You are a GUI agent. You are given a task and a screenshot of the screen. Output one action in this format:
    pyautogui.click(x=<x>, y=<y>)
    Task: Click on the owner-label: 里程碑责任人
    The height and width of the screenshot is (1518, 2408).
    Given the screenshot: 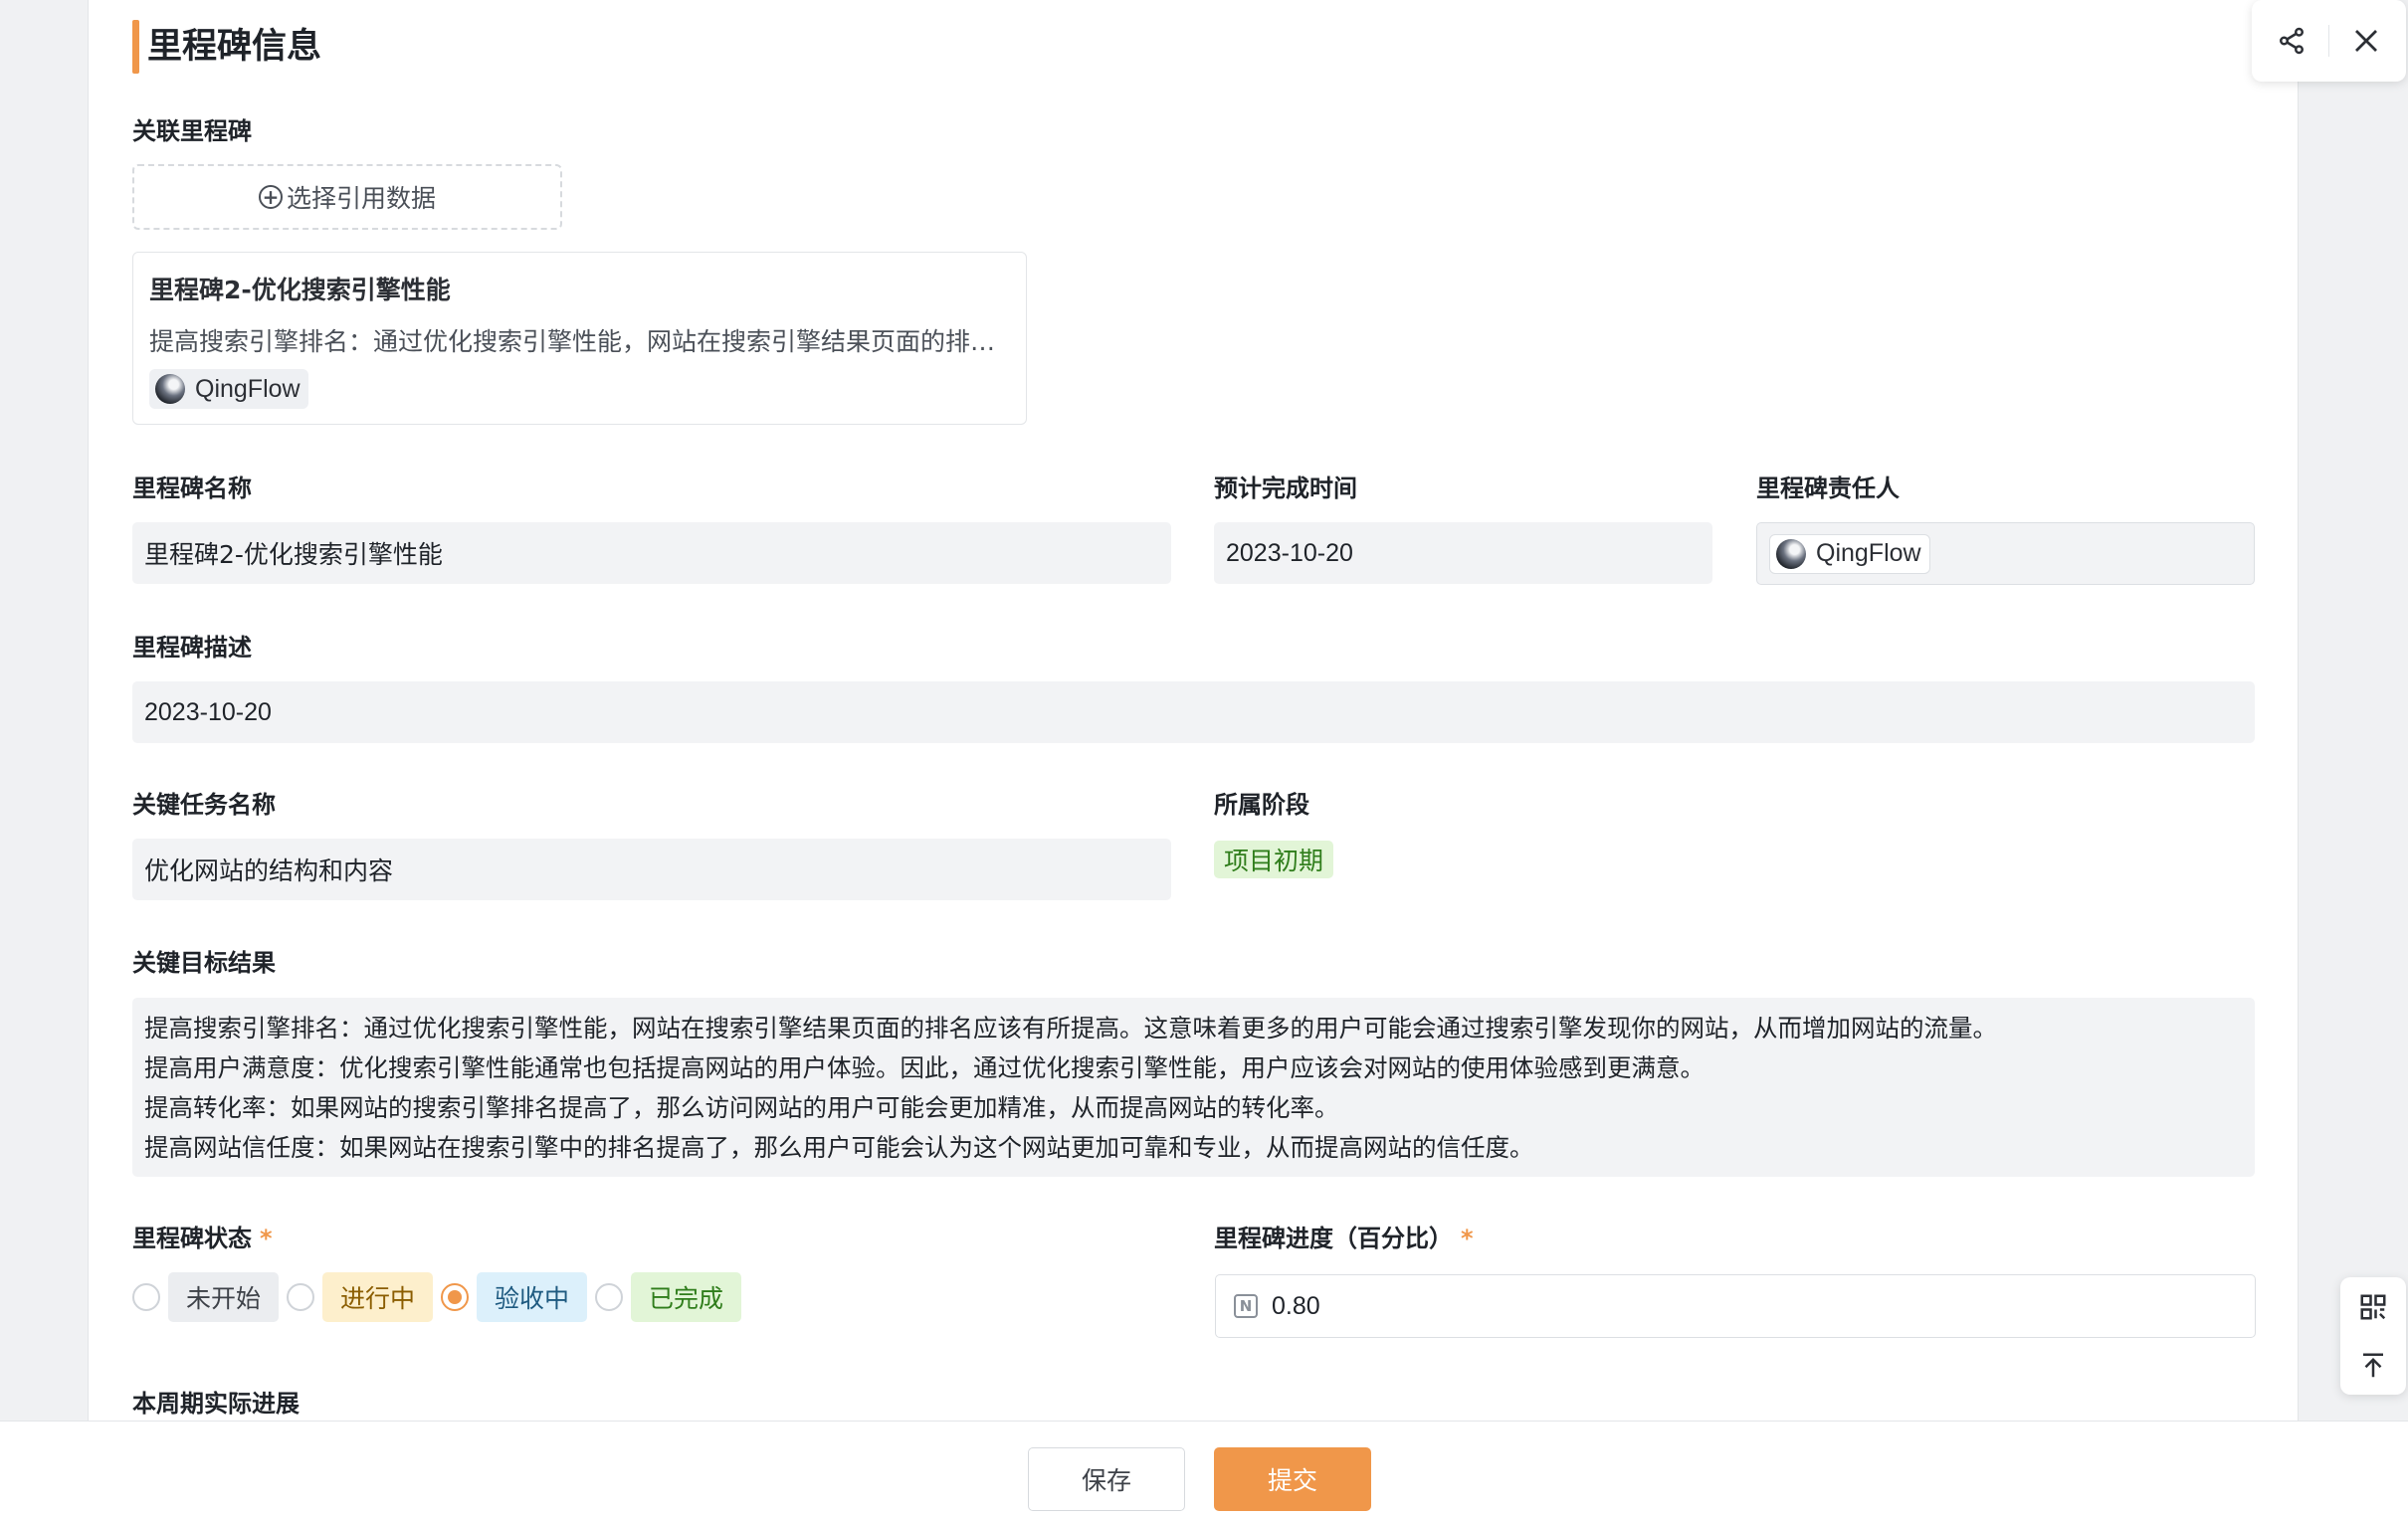 What is the action you would take?
    pyautogui.click(x=1828, y=488)
    